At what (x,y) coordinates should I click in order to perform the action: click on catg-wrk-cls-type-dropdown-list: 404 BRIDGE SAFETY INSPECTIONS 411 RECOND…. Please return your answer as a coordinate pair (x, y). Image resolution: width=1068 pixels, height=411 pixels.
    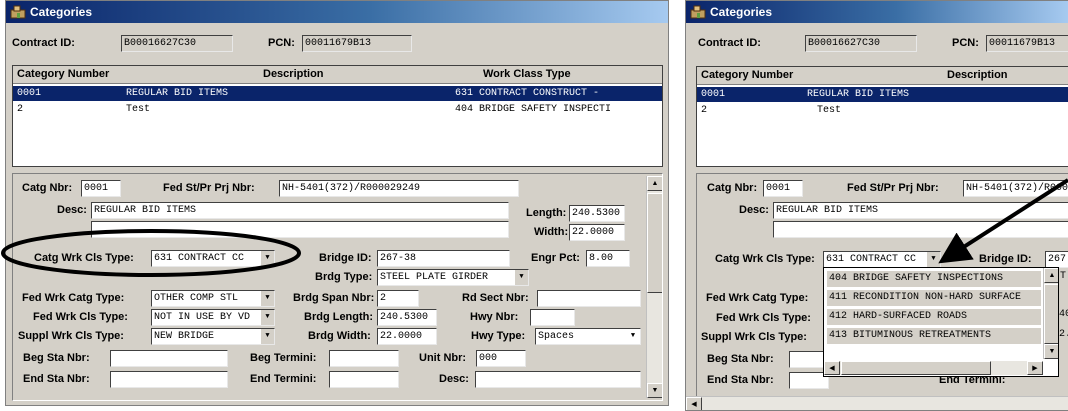
    Looking at the image, I should click on (941, 322).